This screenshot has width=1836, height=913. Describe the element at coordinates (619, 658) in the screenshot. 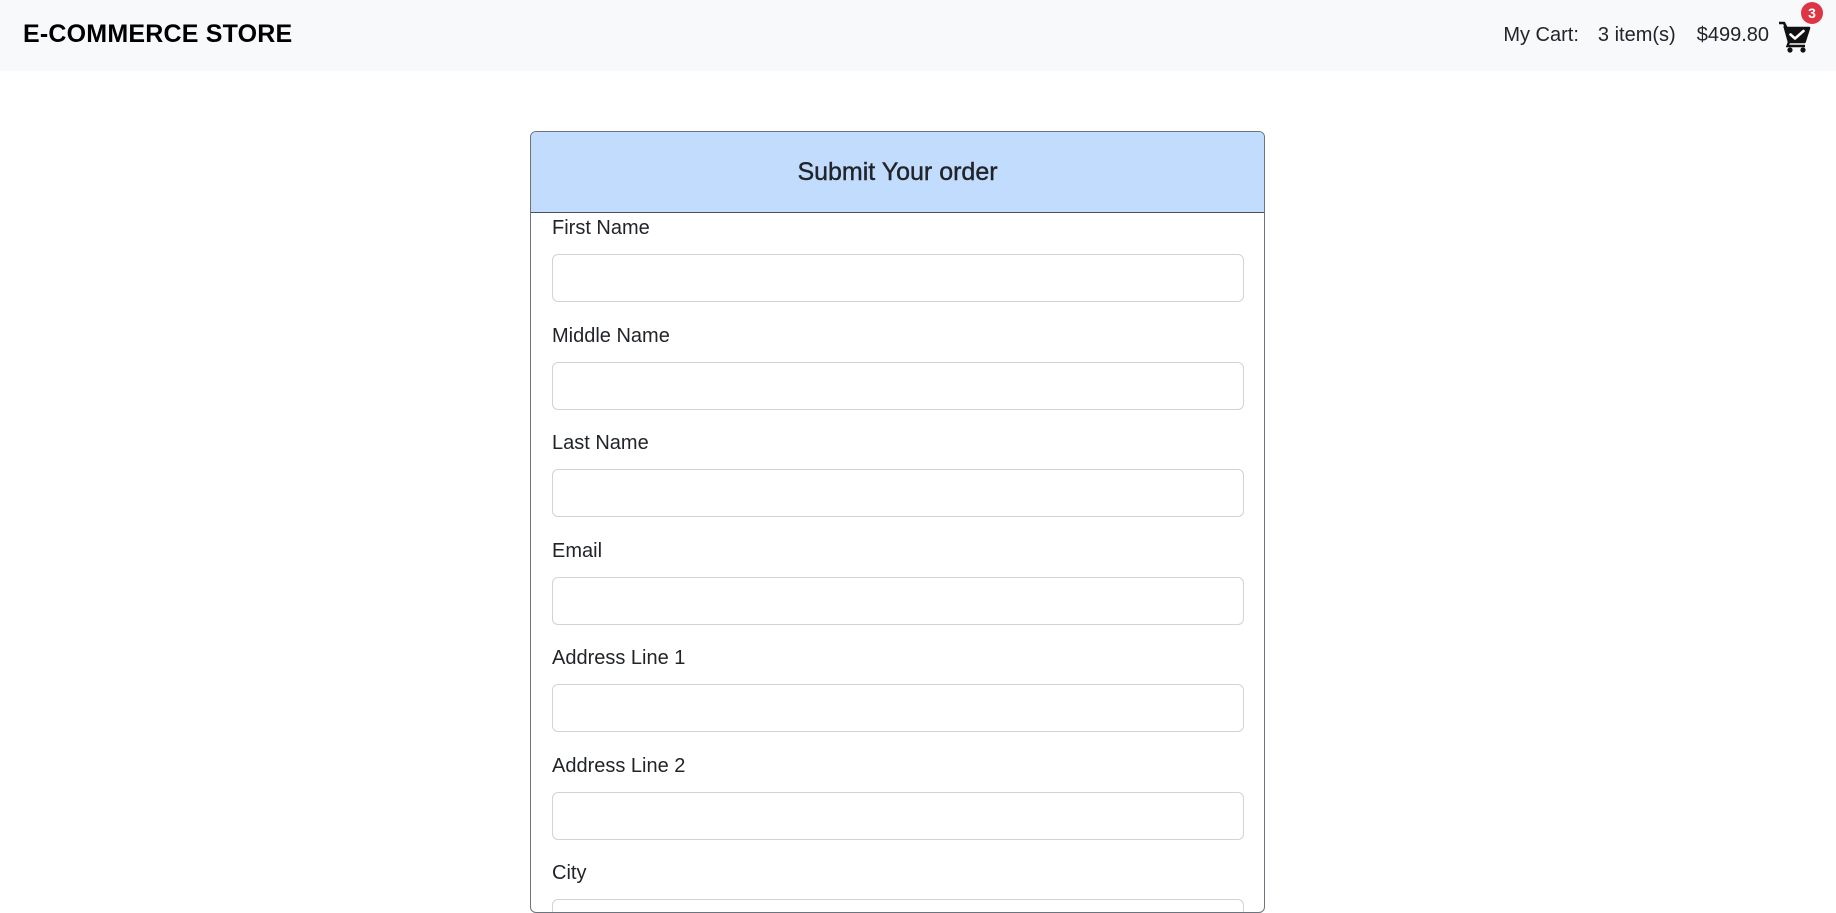

I see `address-line-1-label: Address Line 1` at that location.